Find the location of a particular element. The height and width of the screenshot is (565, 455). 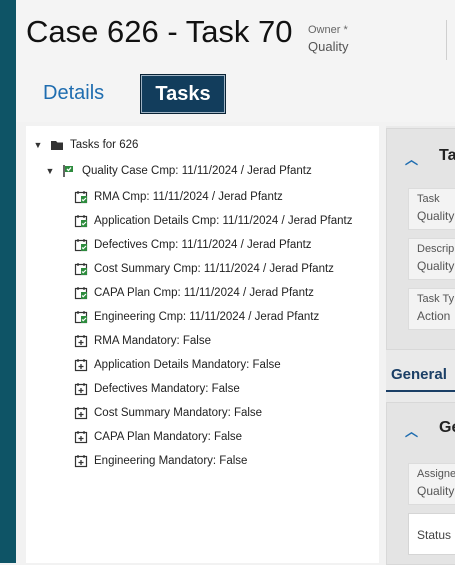

tree-item-completed: CAPA Plan Cmp: 11/11/2024 / Jerad Pfantz is located at coordinates (194, 293).